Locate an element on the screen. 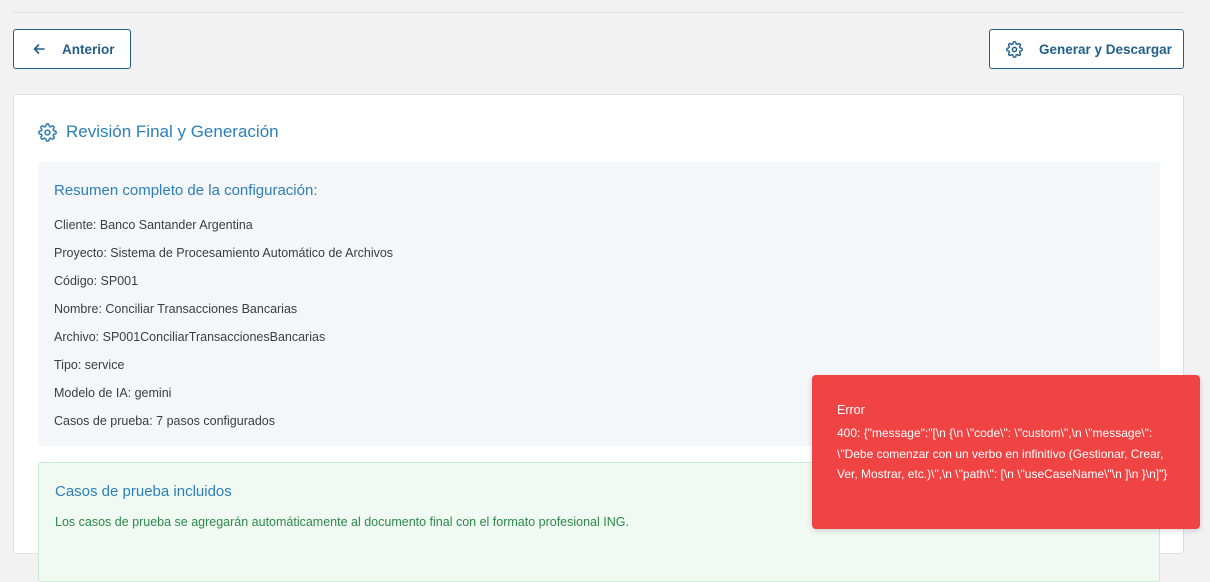 Image resolution: width=1210 pixels, height=582 pixels. arrow-left-icon is located at coordinates (39, 49).